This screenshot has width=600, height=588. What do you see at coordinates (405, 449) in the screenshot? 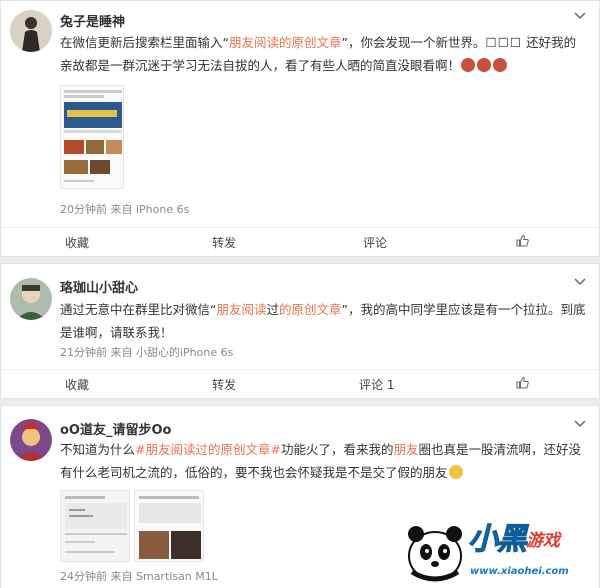
I see `highlight-link: 朋友` at bounding box center [405, 449].